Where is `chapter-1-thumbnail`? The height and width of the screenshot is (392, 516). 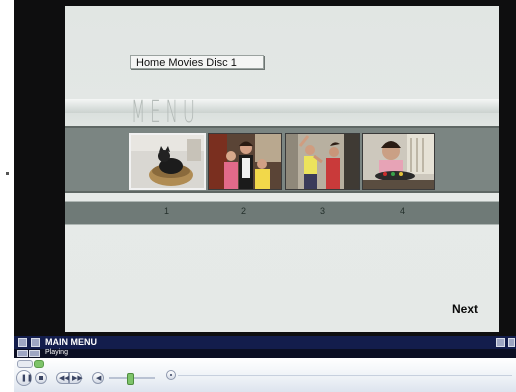 chapter-1-thumbnail is located at coordinates (167, 161).